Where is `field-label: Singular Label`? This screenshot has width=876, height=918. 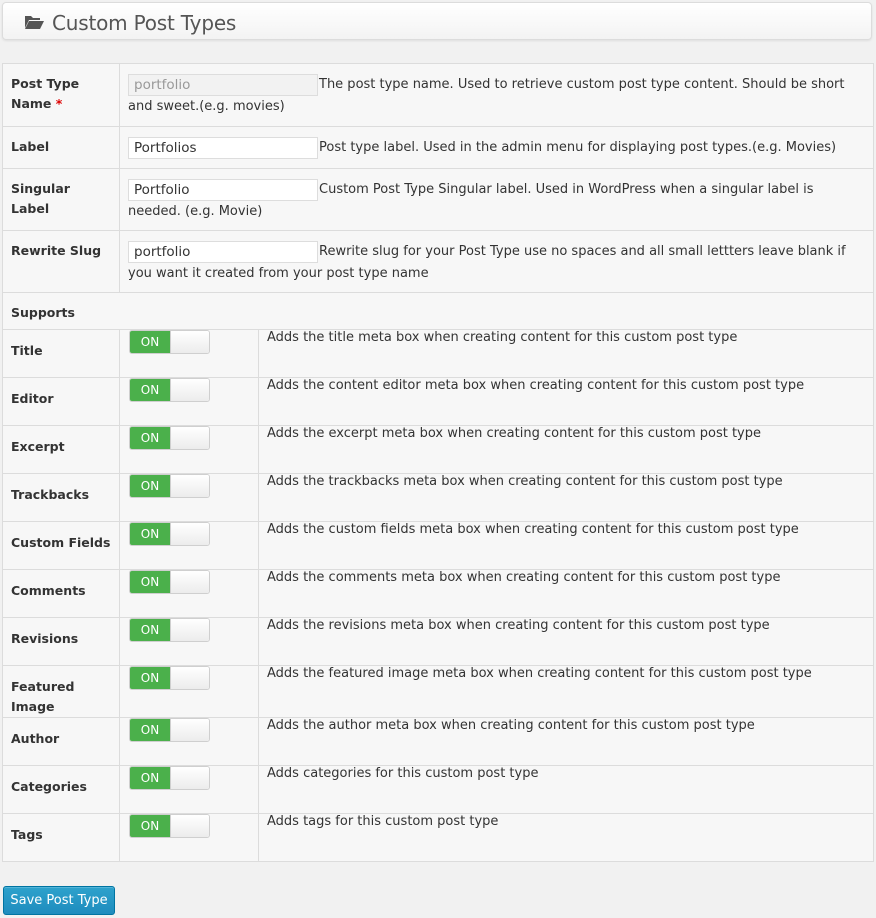
field-label: Singular Label is located at coordinates (61, 199).